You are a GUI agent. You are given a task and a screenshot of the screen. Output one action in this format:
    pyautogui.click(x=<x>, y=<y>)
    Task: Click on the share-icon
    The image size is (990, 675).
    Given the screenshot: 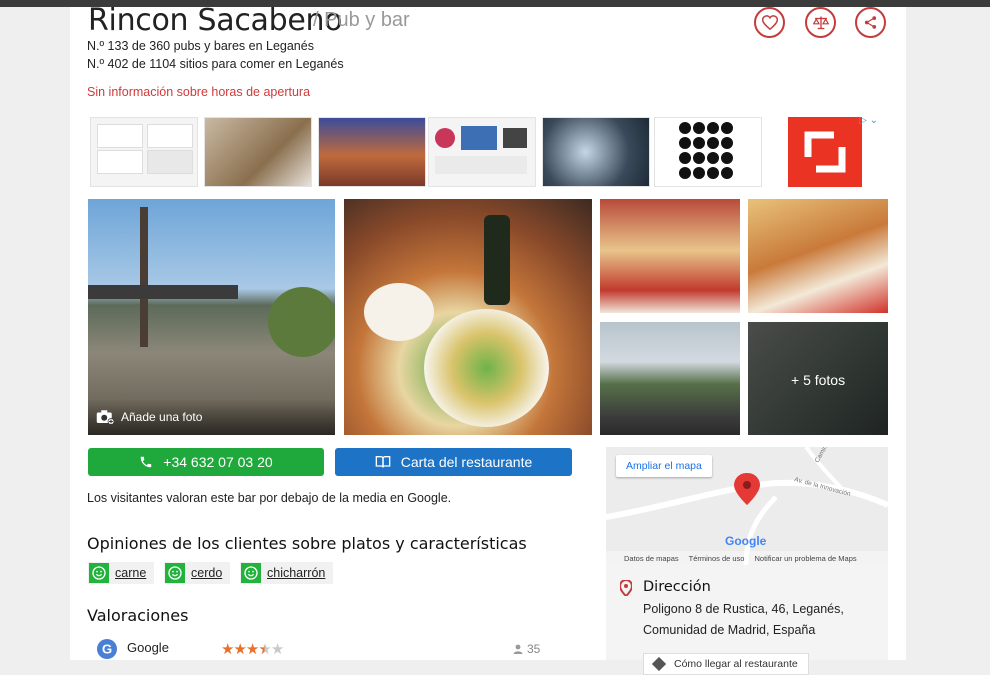 What is the action you would take?
    pyautogui.click(x=870, y=22)
    